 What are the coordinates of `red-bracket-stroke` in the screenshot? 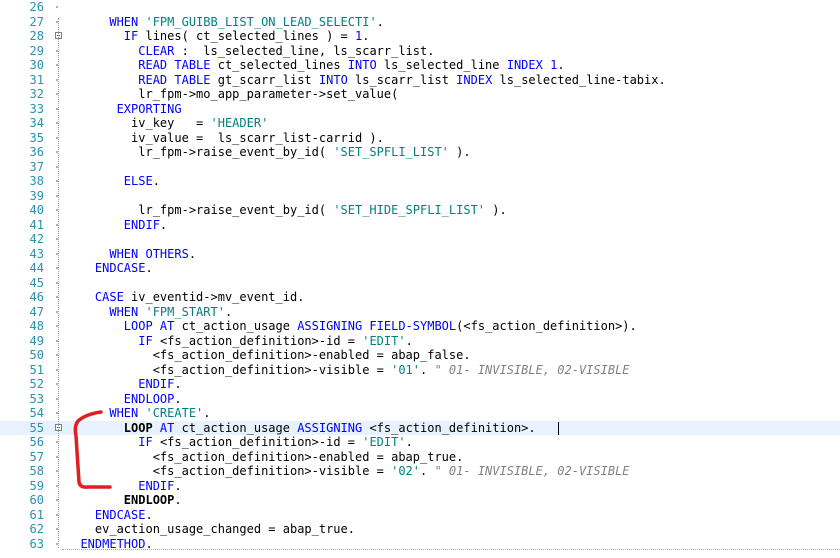 It's located at (92, 449).